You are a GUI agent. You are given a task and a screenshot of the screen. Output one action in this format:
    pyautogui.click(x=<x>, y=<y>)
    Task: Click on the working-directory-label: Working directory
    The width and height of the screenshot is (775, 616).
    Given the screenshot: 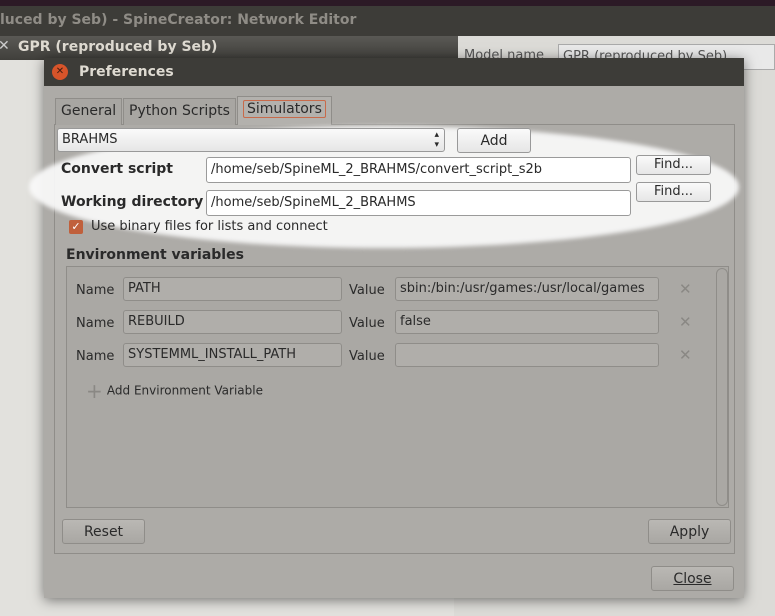 What is the action you would take?
    pyautogui.click(x=132, y=202)
    